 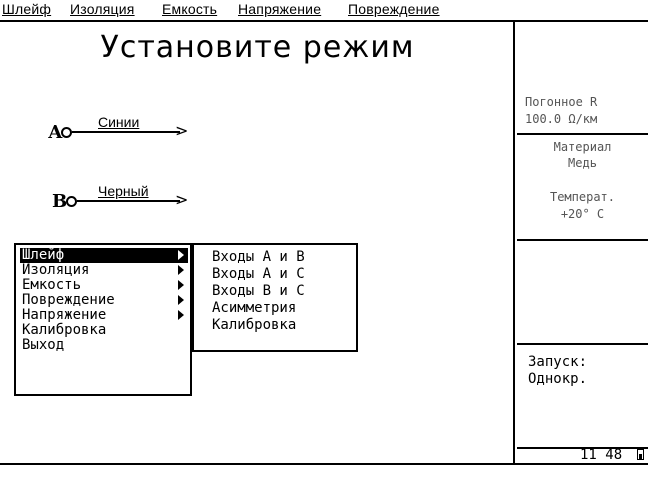 I want to click on menu-item-izolyatsiya: Изоляция, so click(x=104, y=270).